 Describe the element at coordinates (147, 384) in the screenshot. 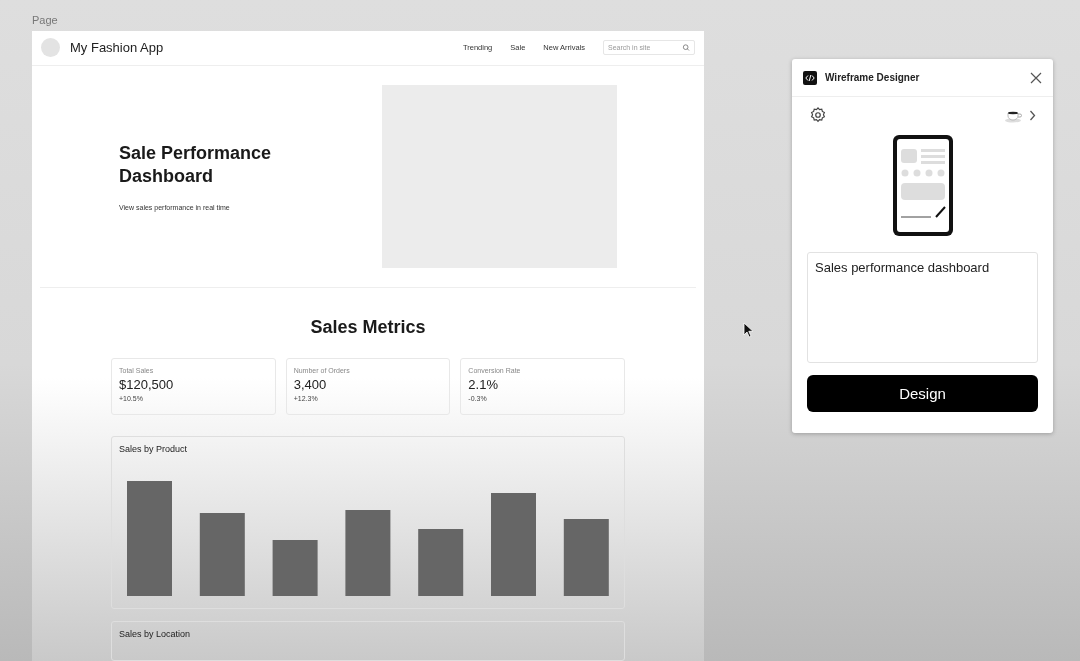

I see `metric-value: $120,500` at that location.